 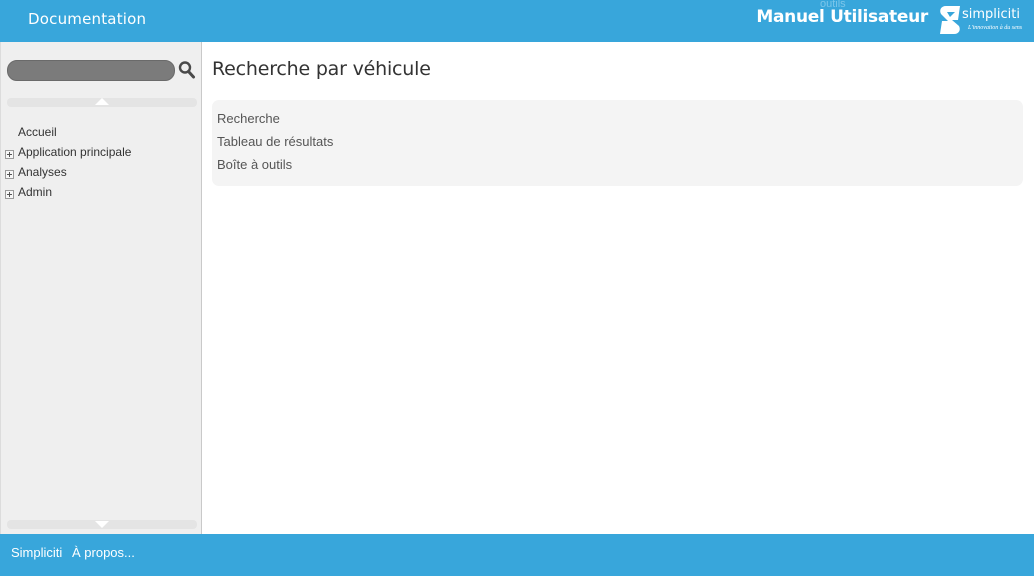 I want to click on simpliciti-s-logo-icon, so click(x=950, y=20).